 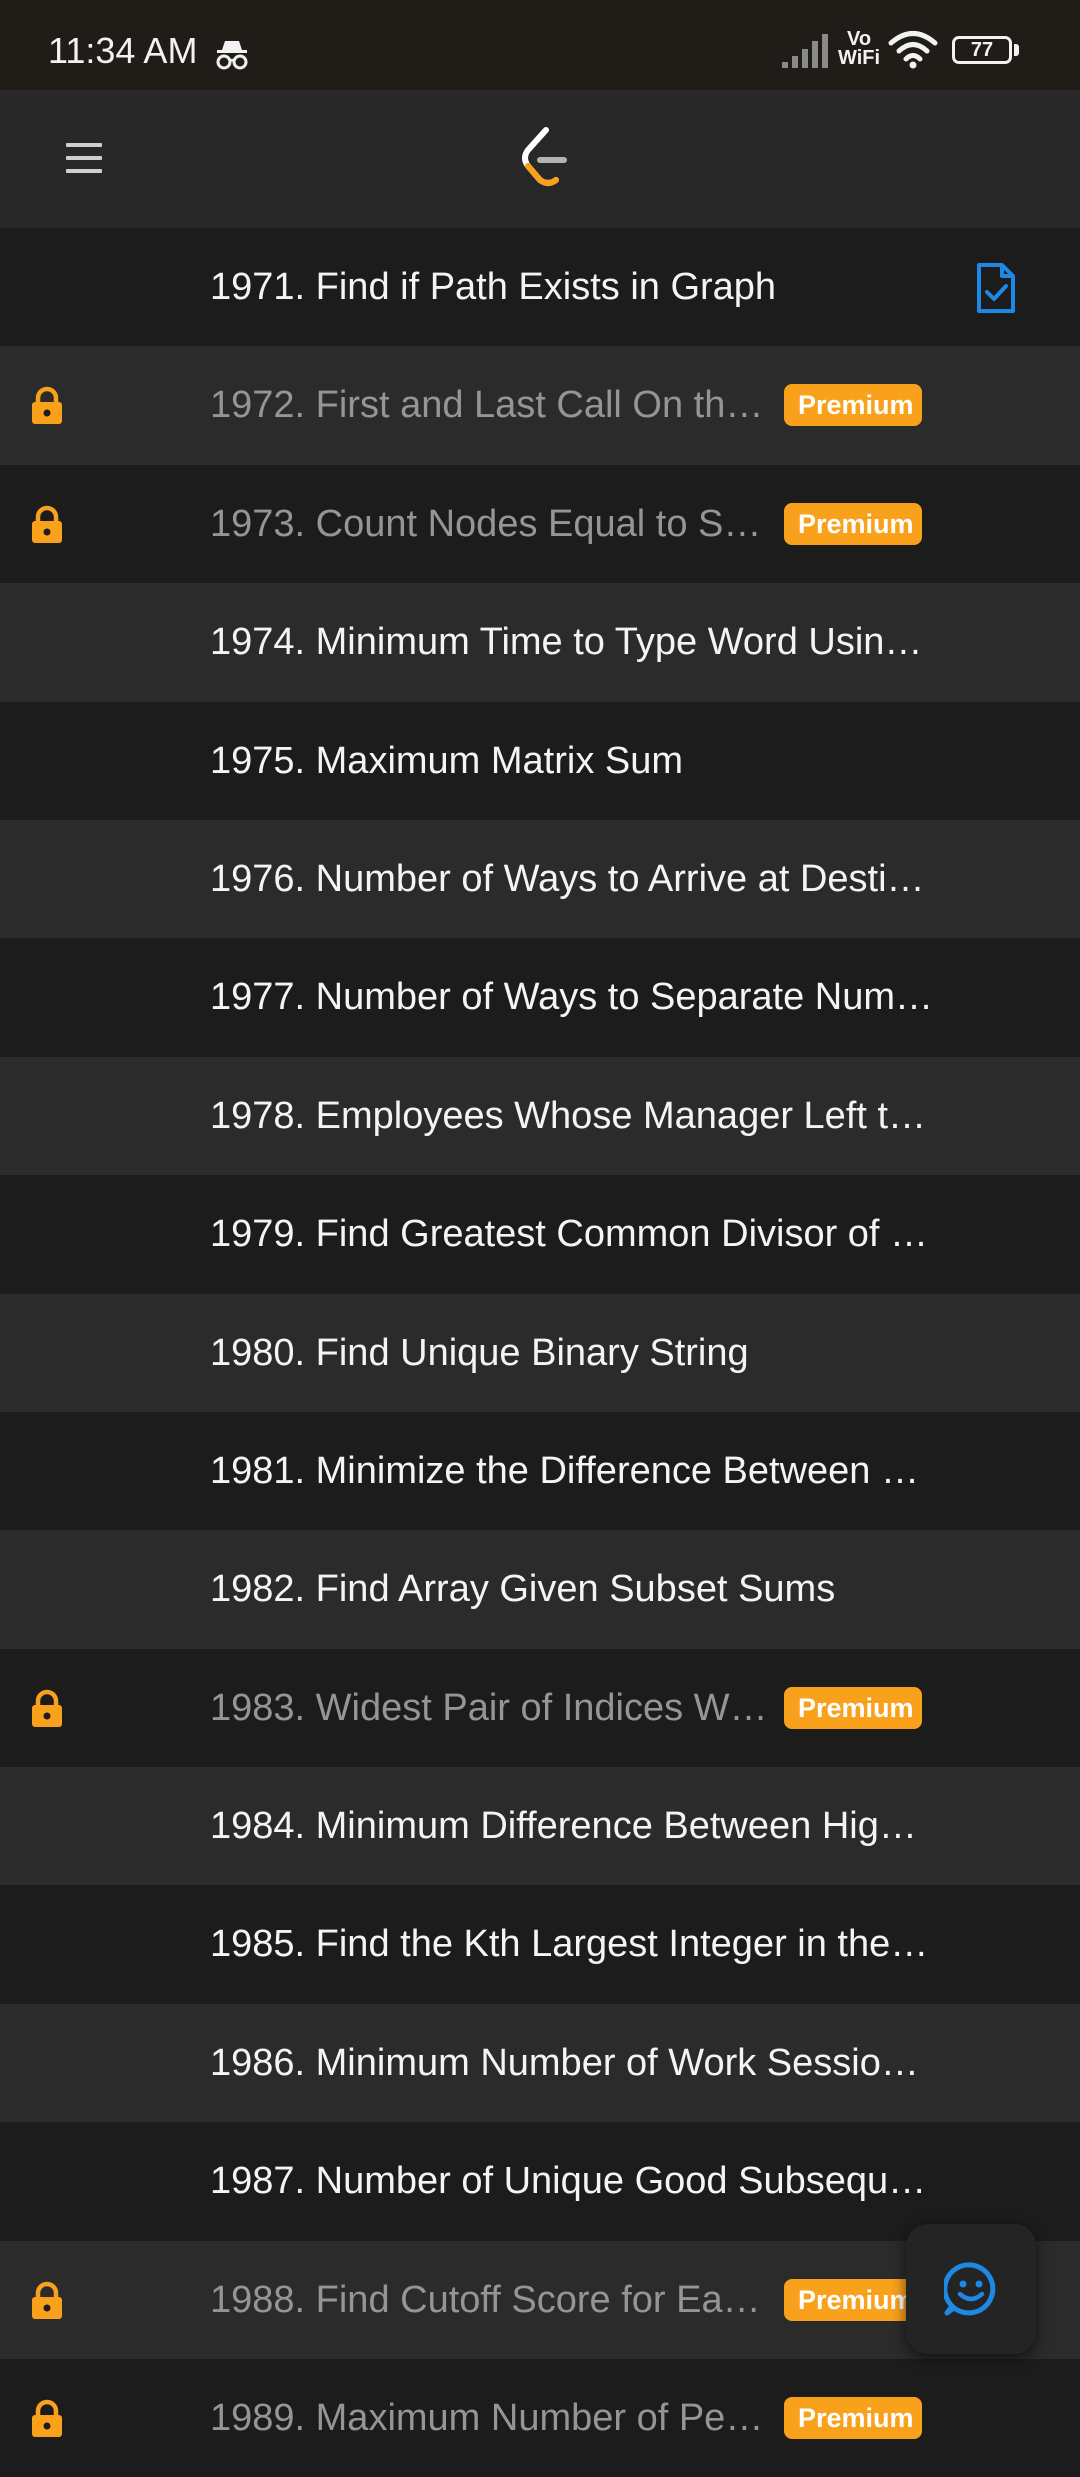 What do you see at coordinates (996, 288) in the screenshot?
I see `solved-document-check-icon` at bounding box center [996, 288].